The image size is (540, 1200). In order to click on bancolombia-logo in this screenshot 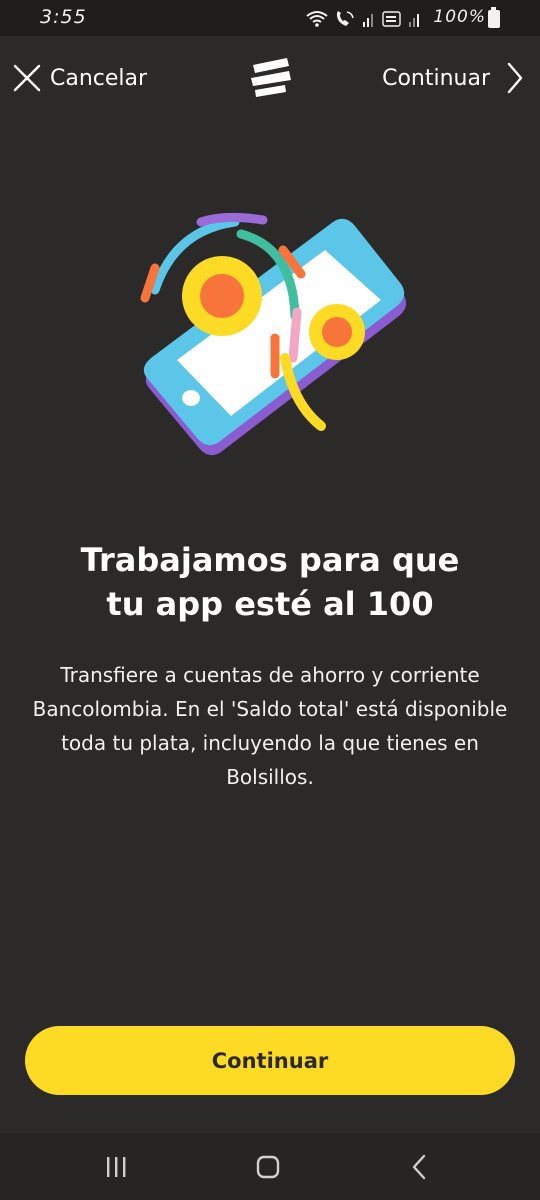, I will do `click(271, 77)`.